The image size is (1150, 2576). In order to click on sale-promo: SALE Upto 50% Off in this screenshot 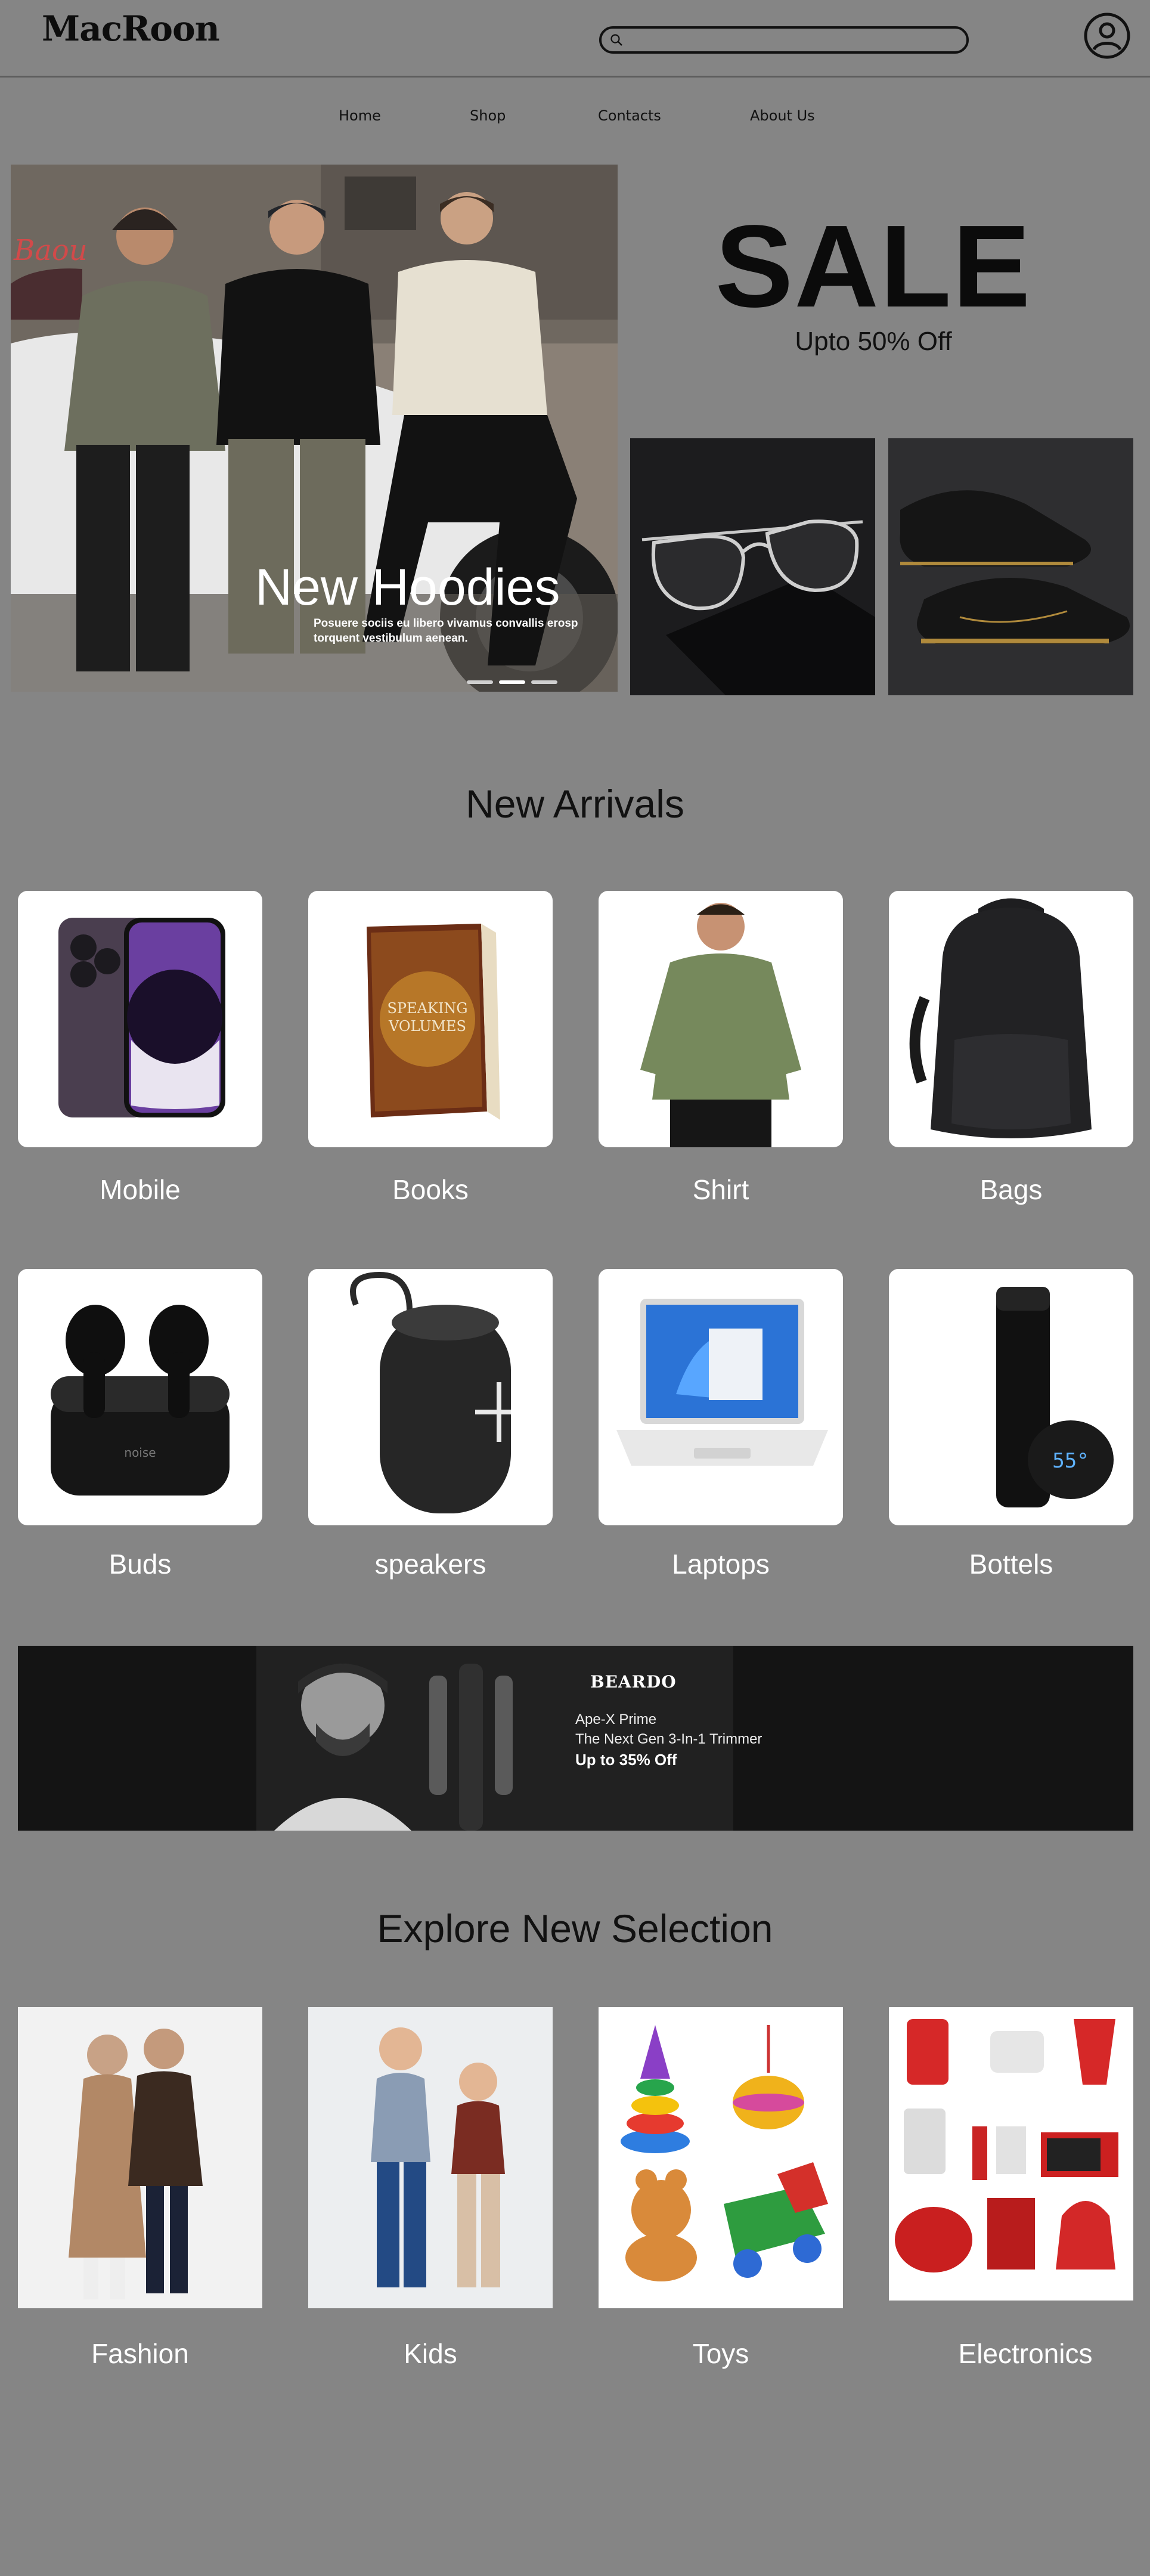, I will do `click(873, 279)`.